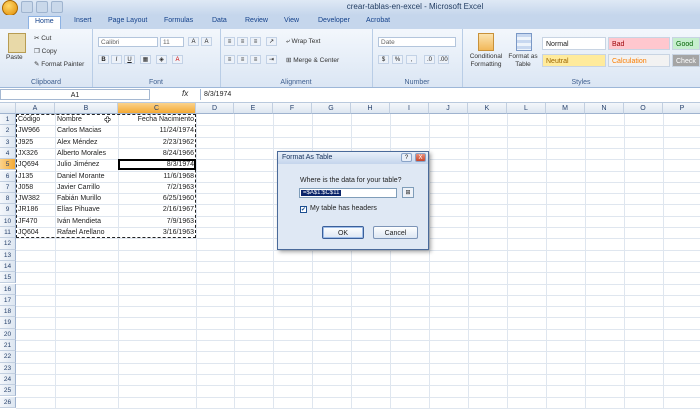 This screenshot has height=409, width=700. I want to click on column-header: I, so click(409, 108).